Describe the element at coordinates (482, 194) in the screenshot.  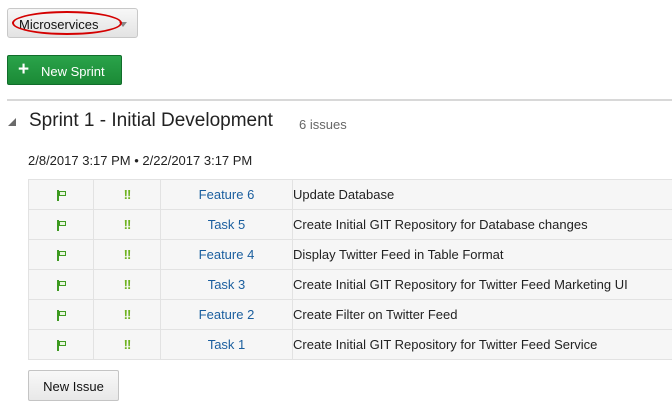
I see `issue-summary: Update Database` at that location.